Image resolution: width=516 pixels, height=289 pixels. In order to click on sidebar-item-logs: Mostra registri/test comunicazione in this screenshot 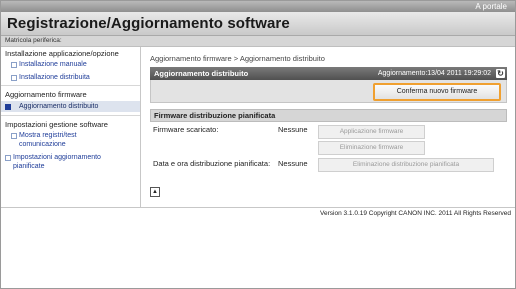, I will do `click(60, 140)`.